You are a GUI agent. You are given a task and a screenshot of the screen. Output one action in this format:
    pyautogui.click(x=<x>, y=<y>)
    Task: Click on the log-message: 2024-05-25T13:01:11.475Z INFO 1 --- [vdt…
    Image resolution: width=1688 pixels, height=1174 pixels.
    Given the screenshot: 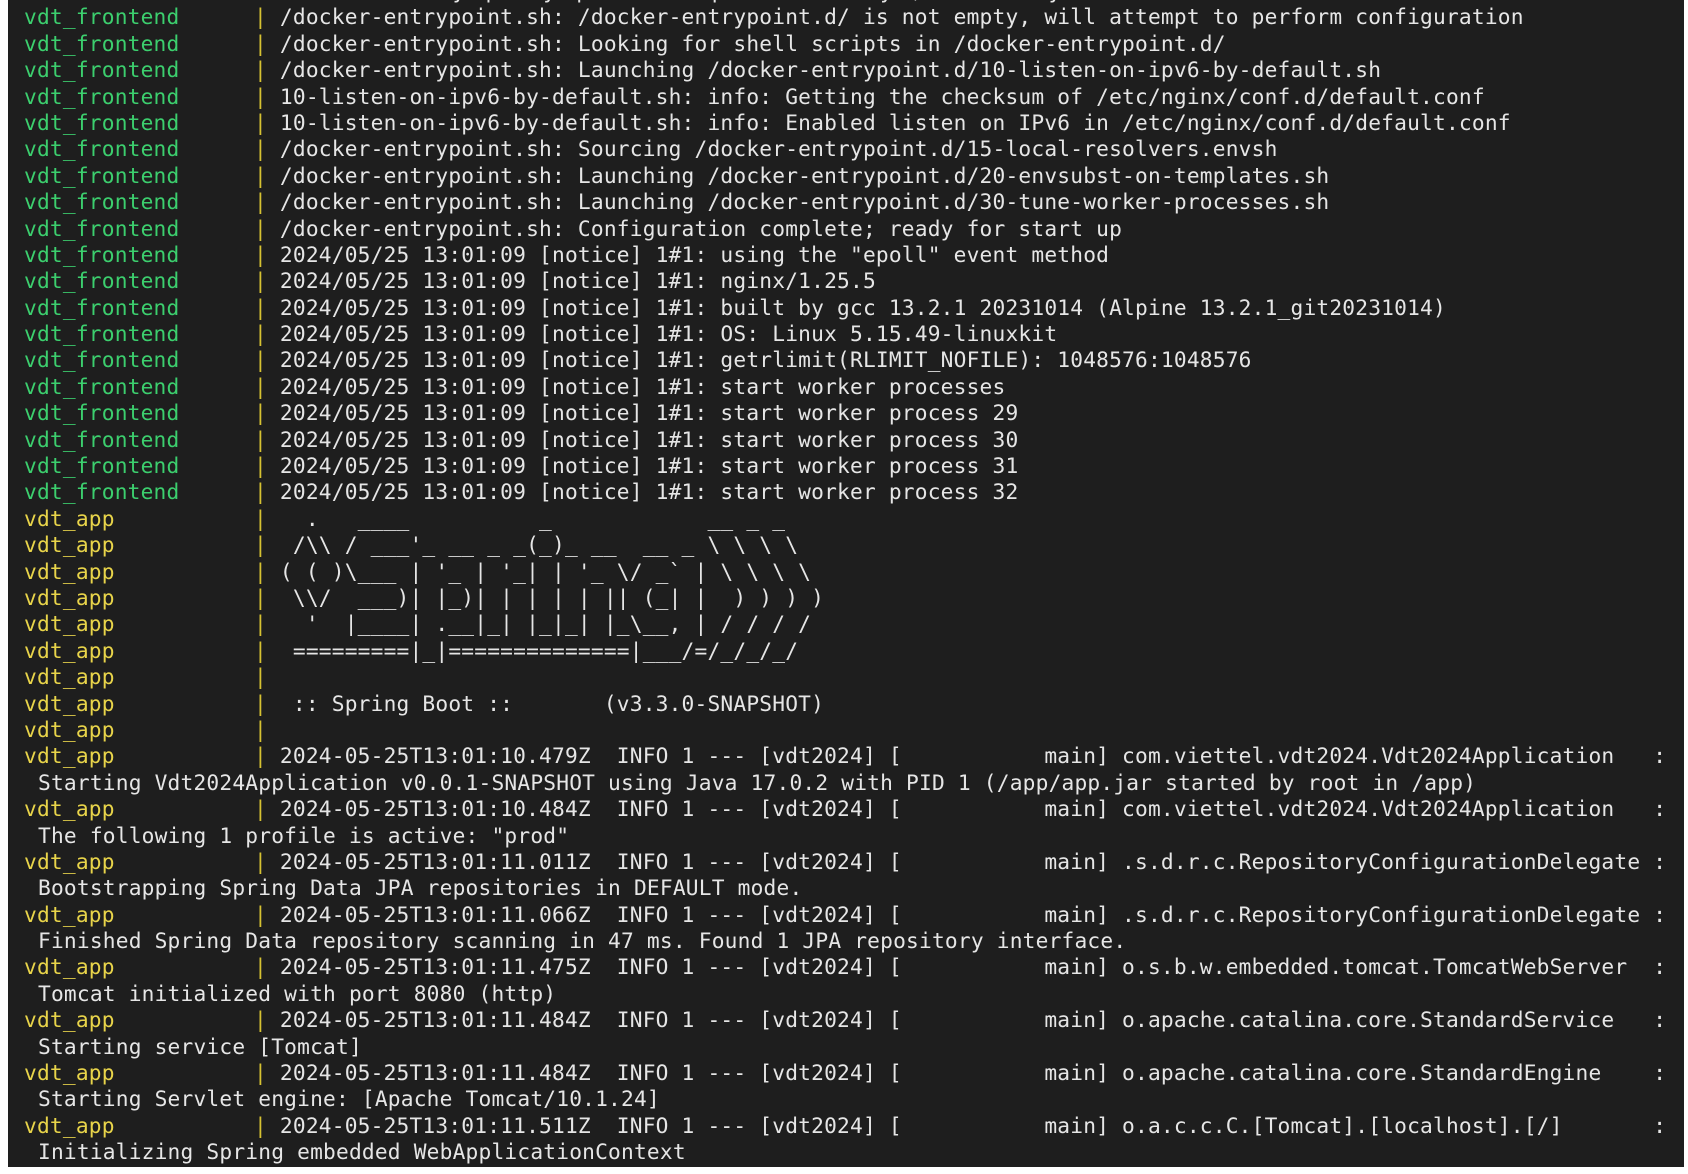 What is the action you would take?
    pyautogui.click(x=973, y=967)
    